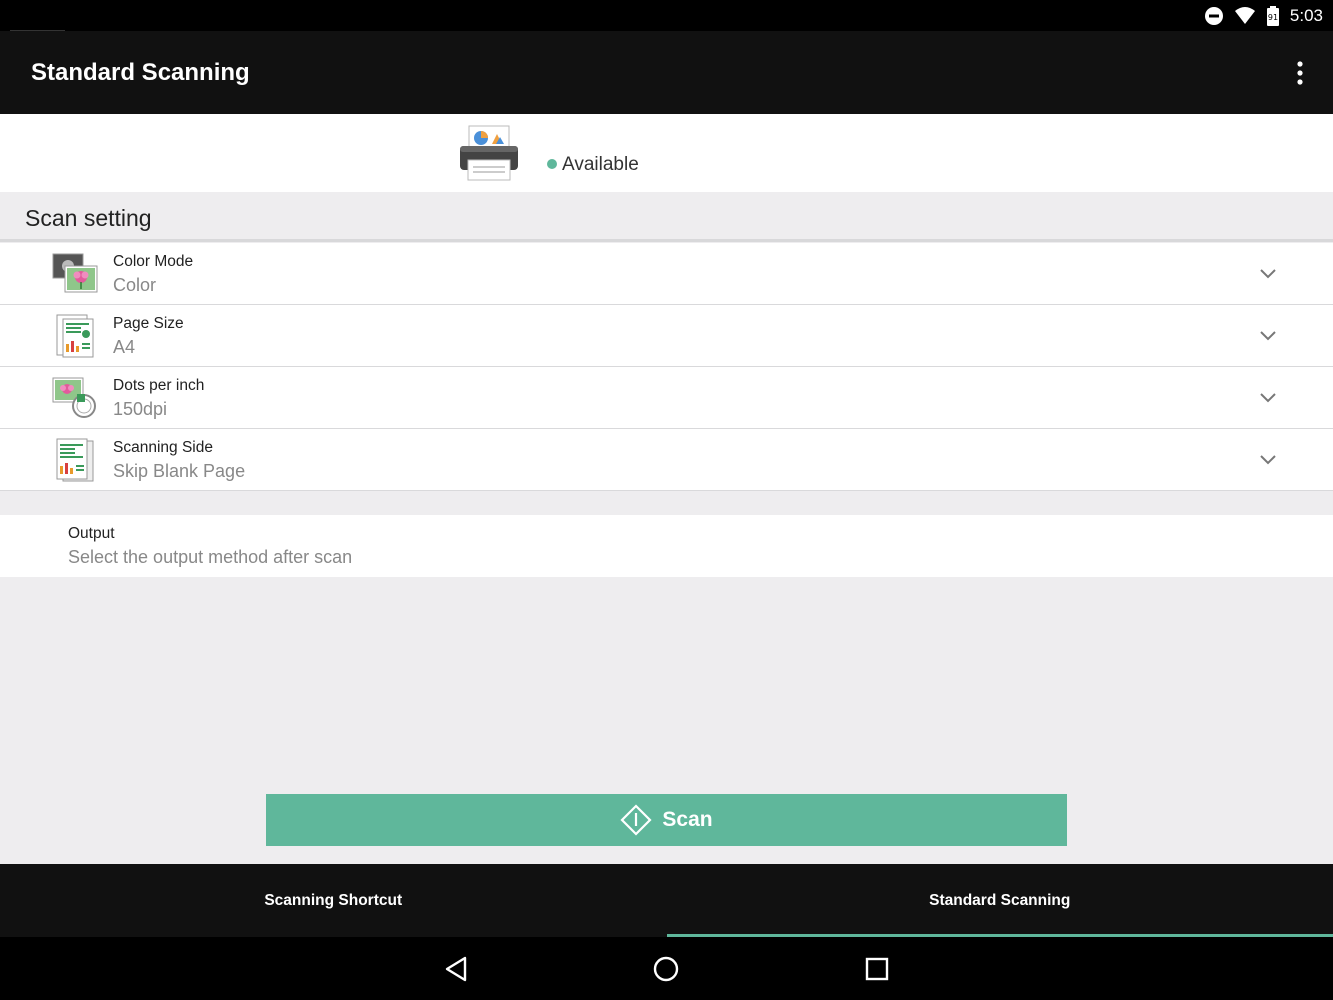 The height and width of the screenshot is (1000, 1333). Describe the element at coordinates (75, 336) in the screenshot. I see `page-size-icon` at that location.